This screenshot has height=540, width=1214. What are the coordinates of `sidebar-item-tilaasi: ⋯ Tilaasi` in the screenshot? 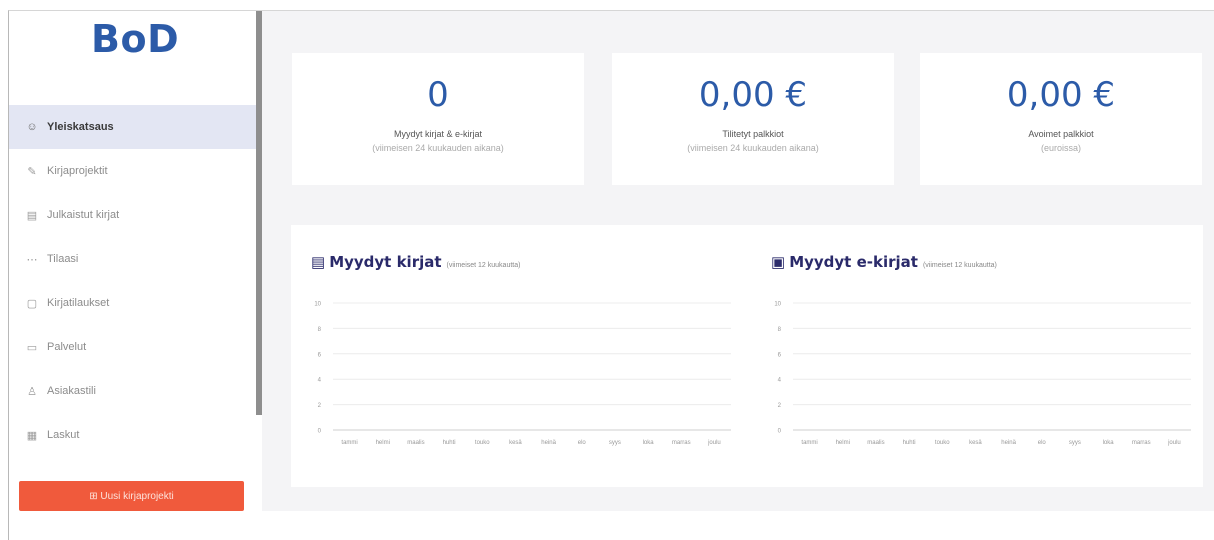 It's located at (132, 259).